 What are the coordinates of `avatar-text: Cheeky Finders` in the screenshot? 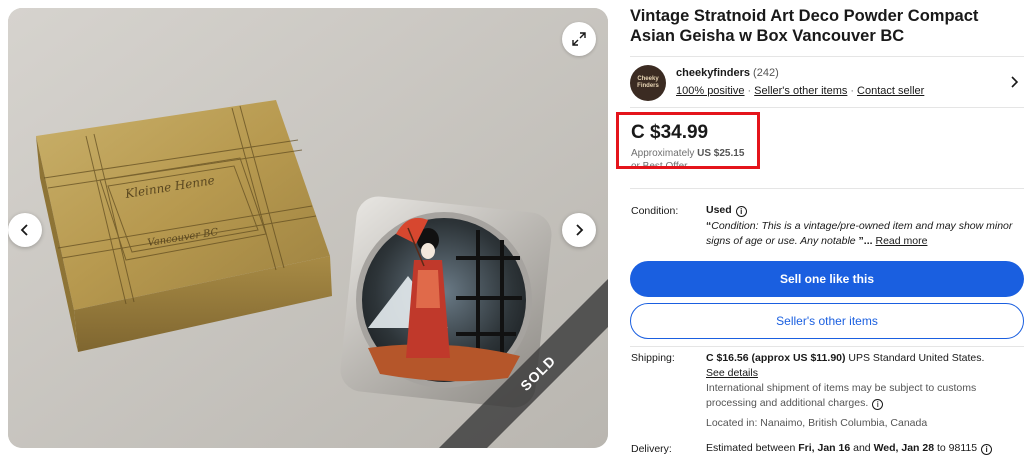 It's located at (648, 82).